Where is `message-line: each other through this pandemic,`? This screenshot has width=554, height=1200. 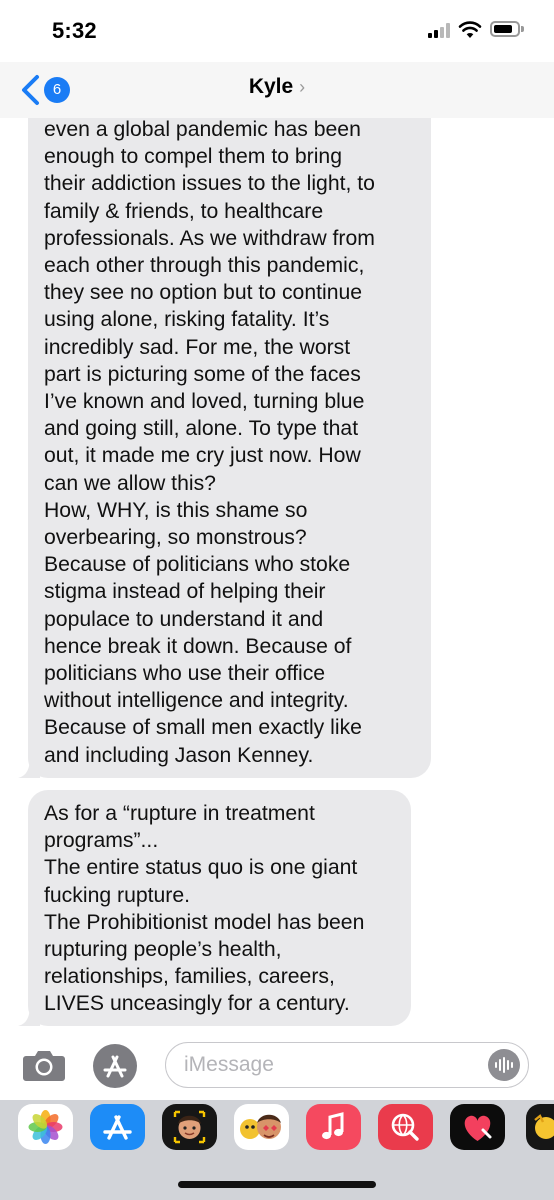 message-line: each other through this pandemic, is located at coordinates (204, 266).